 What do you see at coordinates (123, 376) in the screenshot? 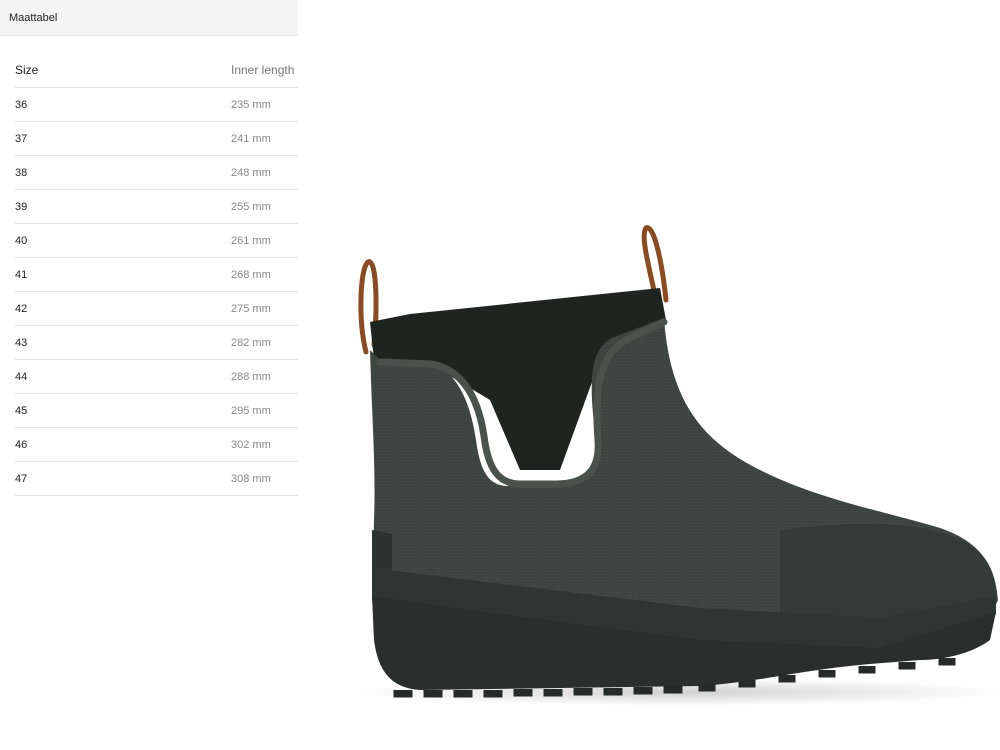
I see `size-cell: 44` at bounding box center [123, 376].